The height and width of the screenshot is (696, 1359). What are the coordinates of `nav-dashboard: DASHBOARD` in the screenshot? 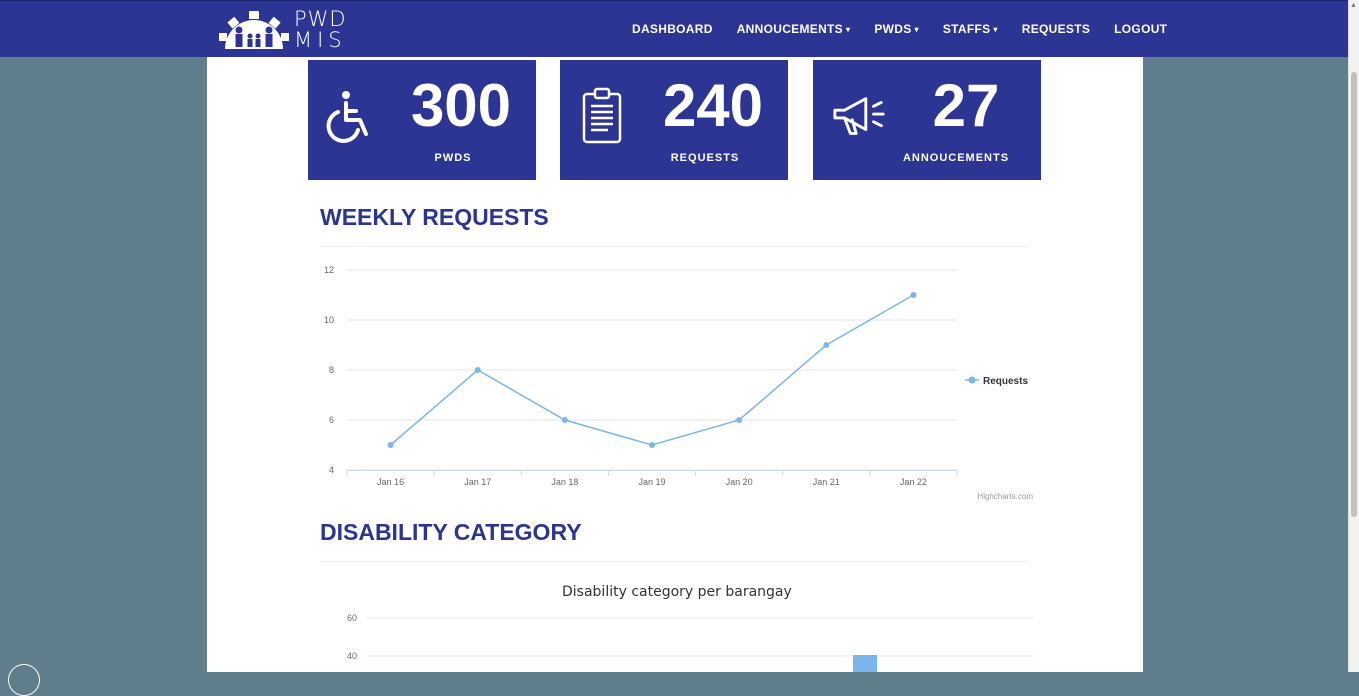 It's located at (672, 29).